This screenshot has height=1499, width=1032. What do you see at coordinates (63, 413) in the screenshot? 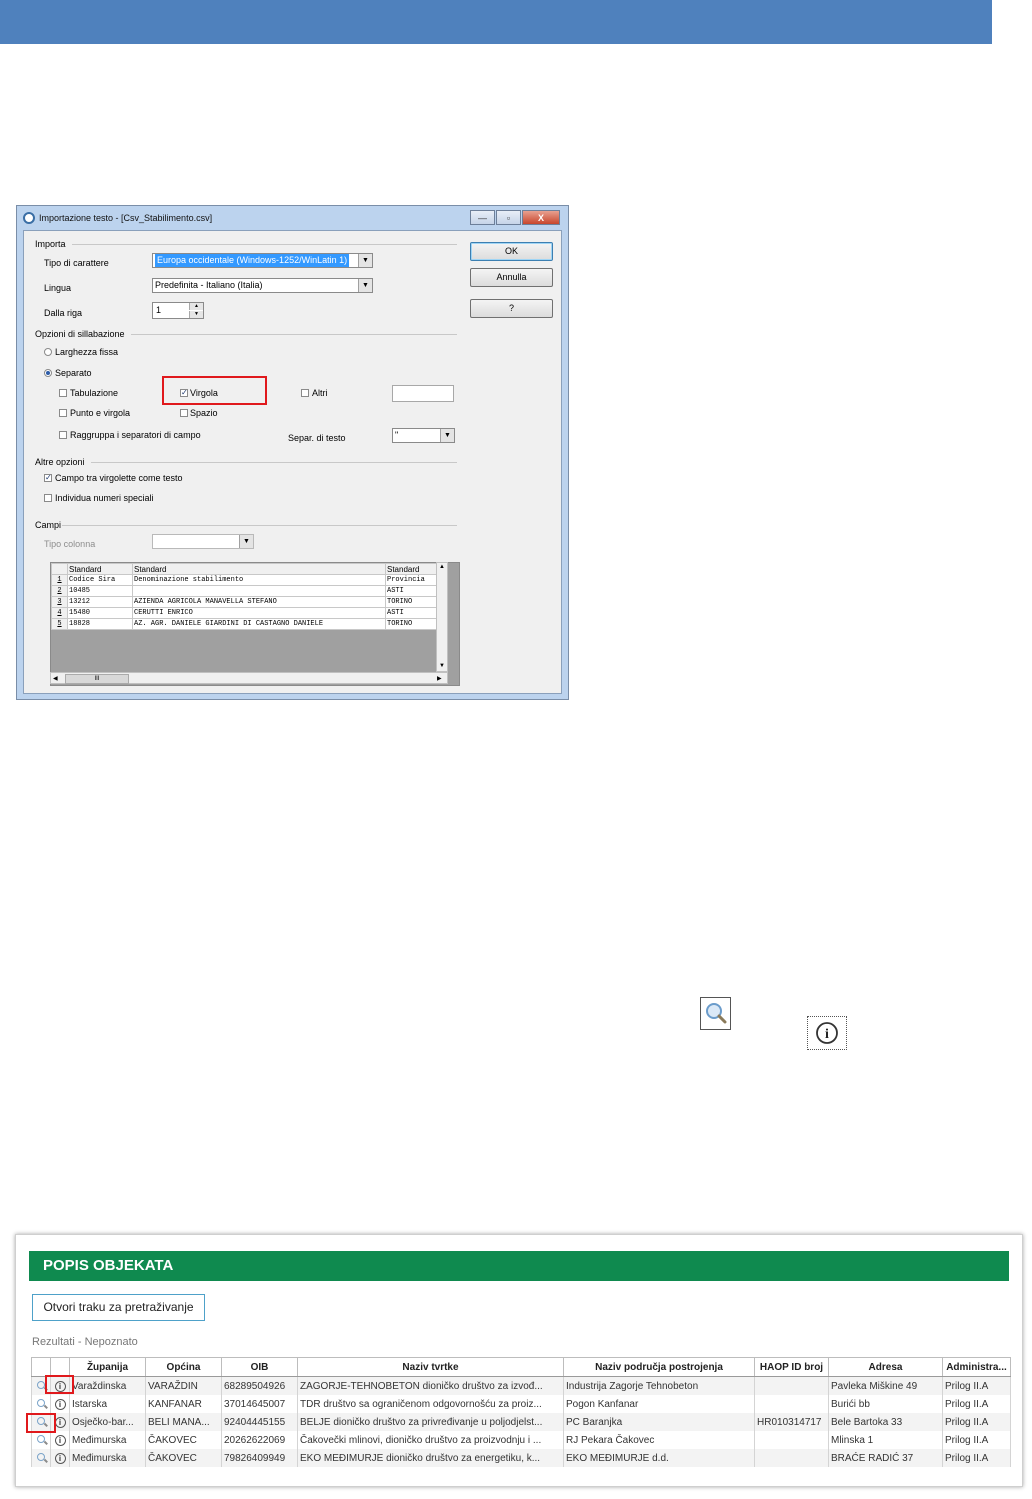
I see `semicolon-checkbox` at bounding box center [63, 413].